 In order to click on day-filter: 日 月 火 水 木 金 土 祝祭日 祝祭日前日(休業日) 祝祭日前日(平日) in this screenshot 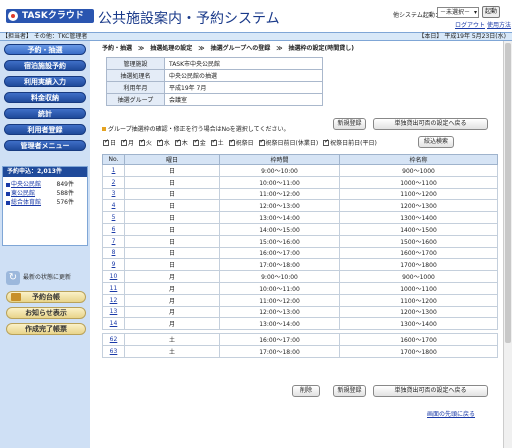, I will do `click(241, 142)`.